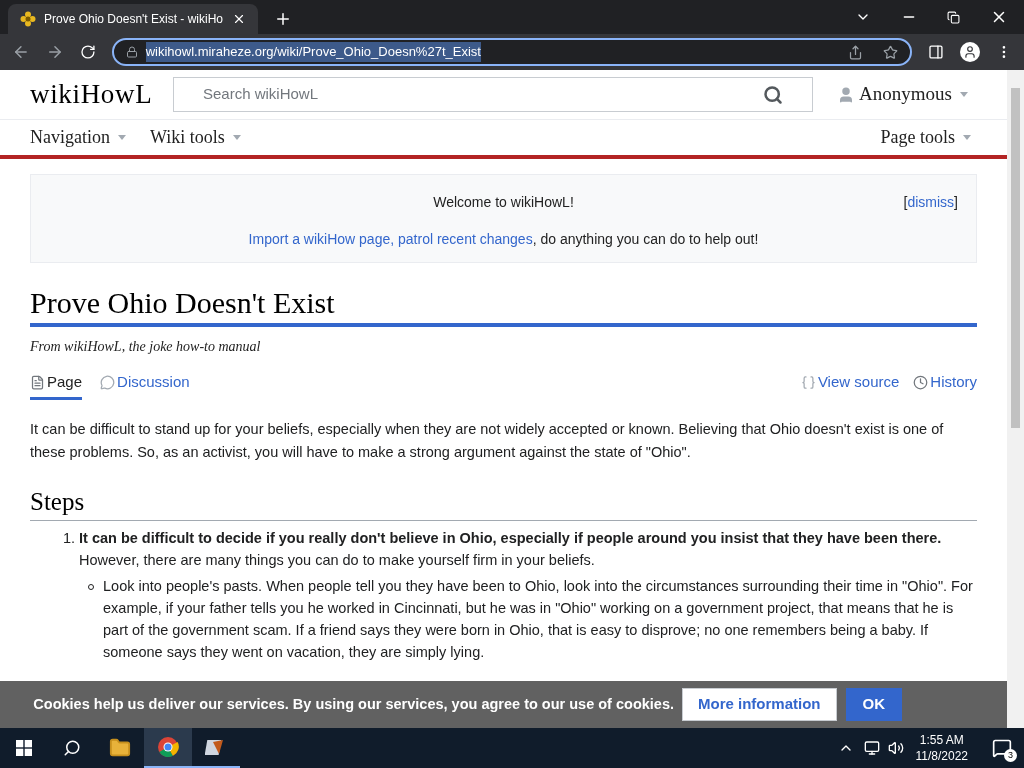 The image size is (1024, 768). I want to click on clock-time: 1:55 AM, so click(941, 740).